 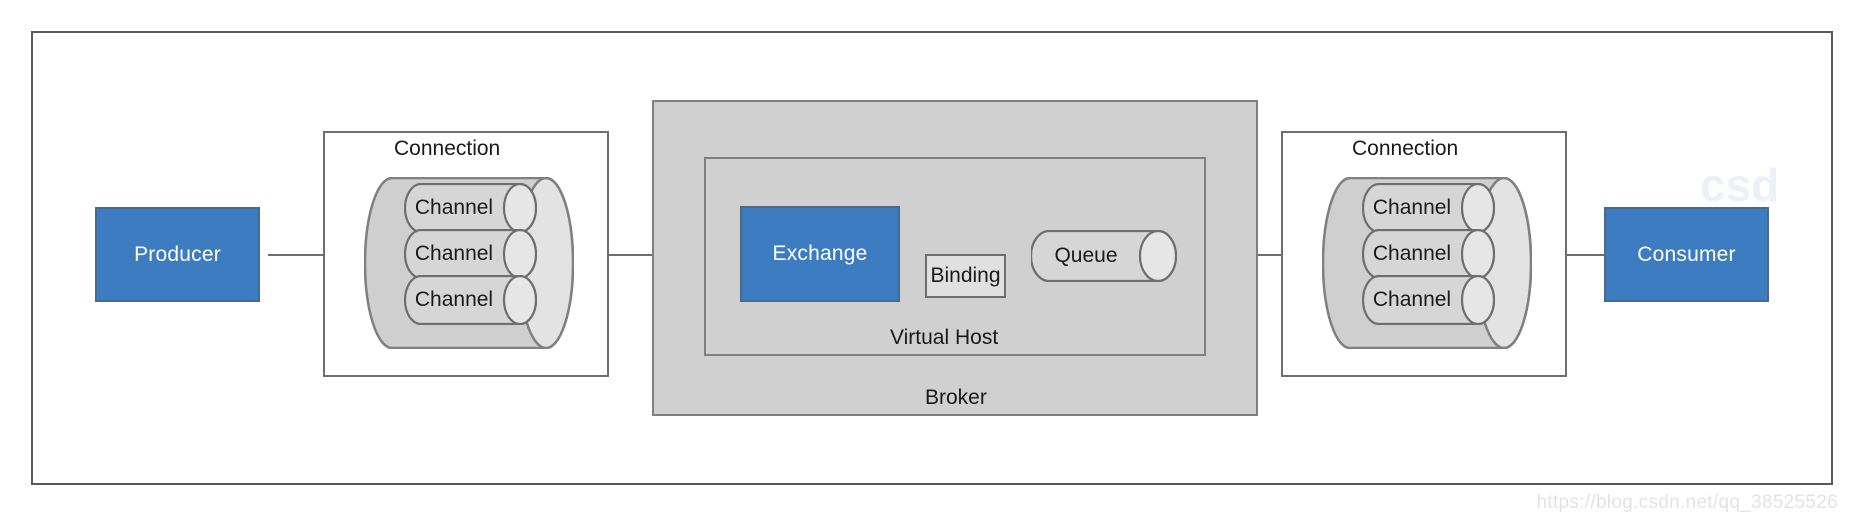 What do you see at coordinates (1086, 255) in the screenshot?
I see `queue-label: Queue` at bounding box center [1086, 255].